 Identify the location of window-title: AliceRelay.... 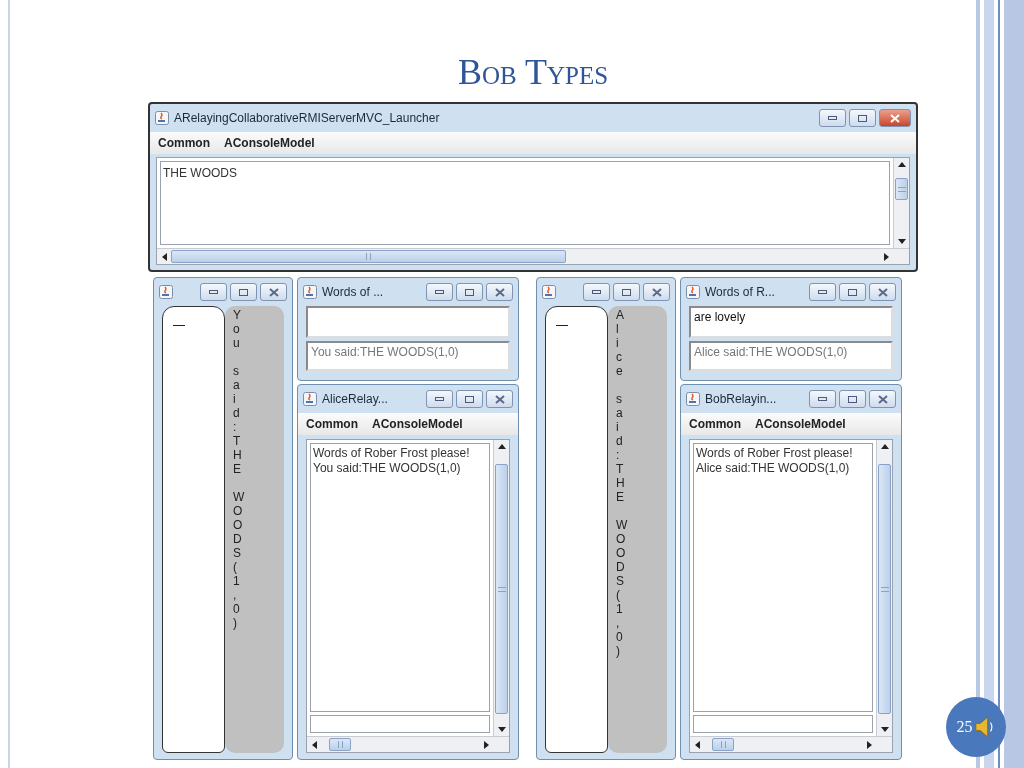
(355, 399).